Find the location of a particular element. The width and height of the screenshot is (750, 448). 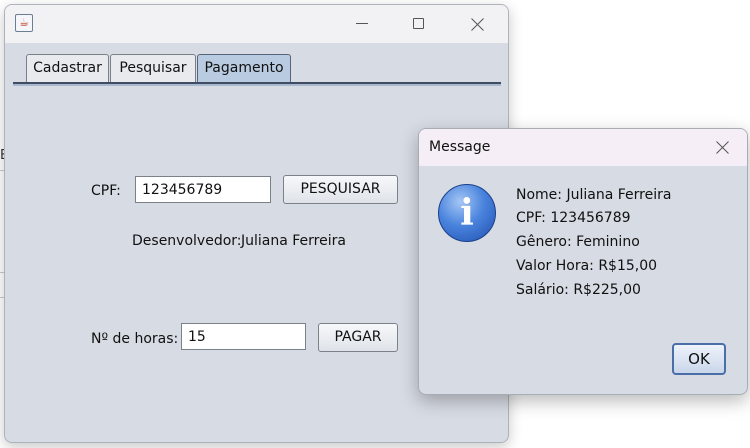

minimize-icon is located at coordinates (362, 23).